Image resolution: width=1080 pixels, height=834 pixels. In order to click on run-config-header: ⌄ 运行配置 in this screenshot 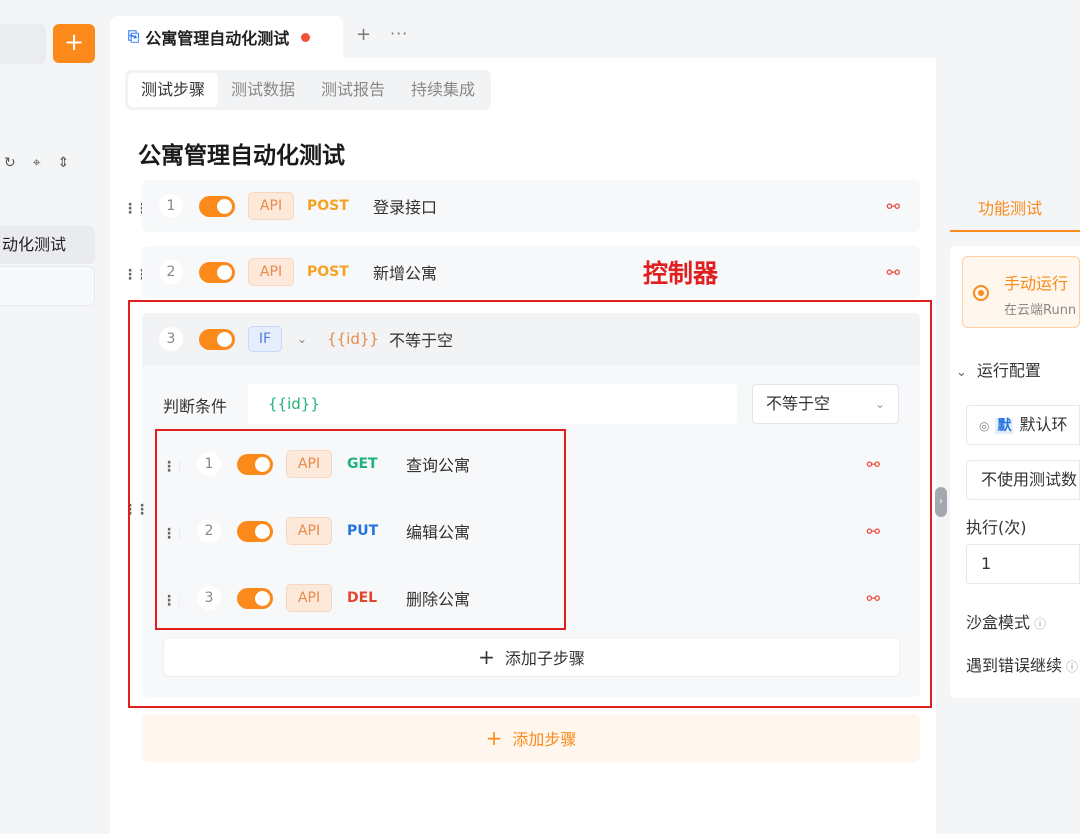, I will do `click(998, 369)`.